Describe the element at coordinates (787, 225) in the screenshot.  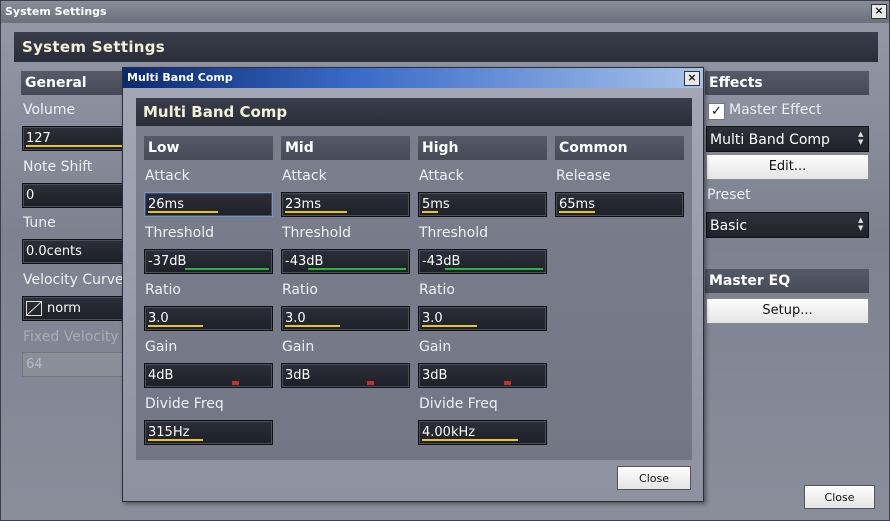
I see `preset-select: Basic ▲ ▼` at that location.